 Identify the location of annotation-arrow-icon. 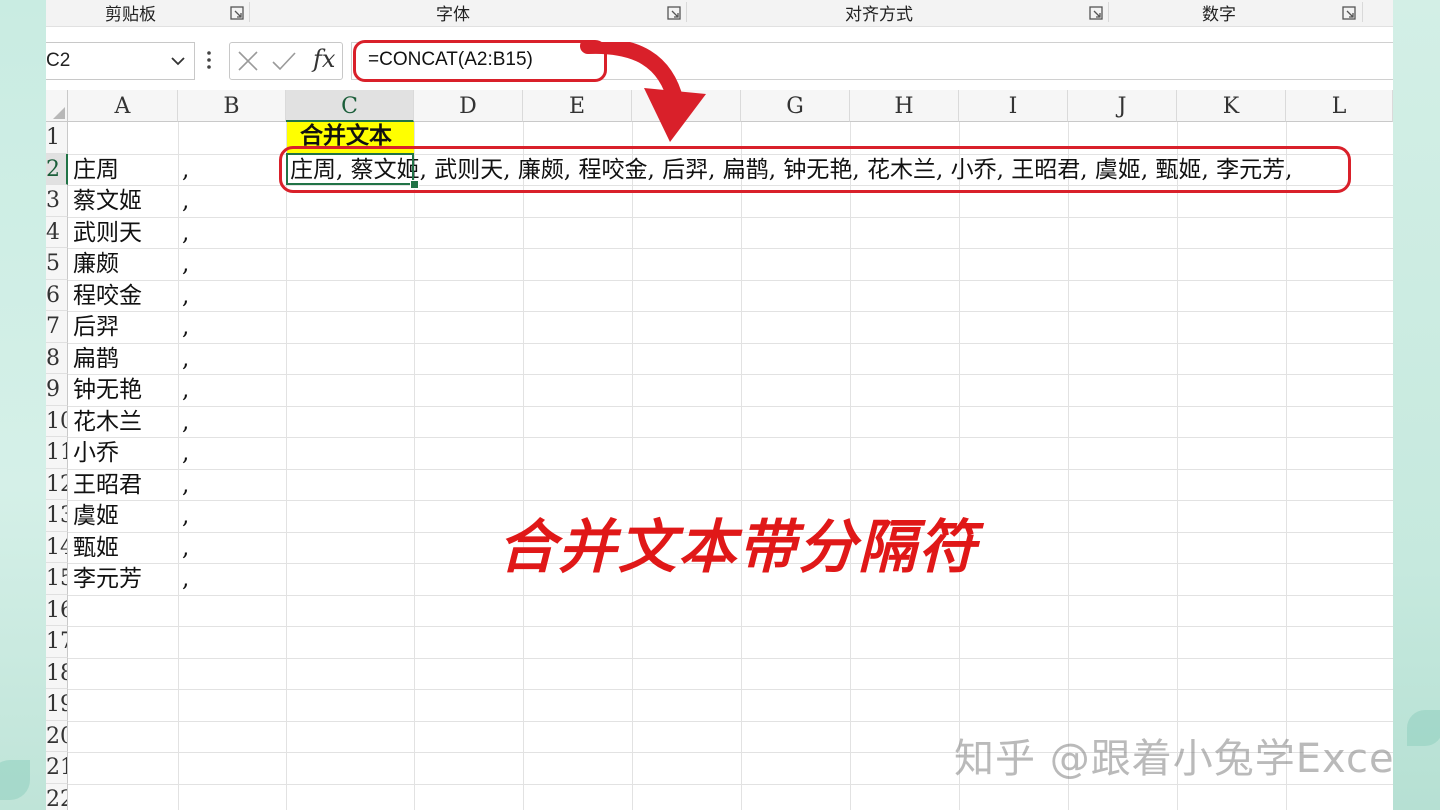
(643, 92).